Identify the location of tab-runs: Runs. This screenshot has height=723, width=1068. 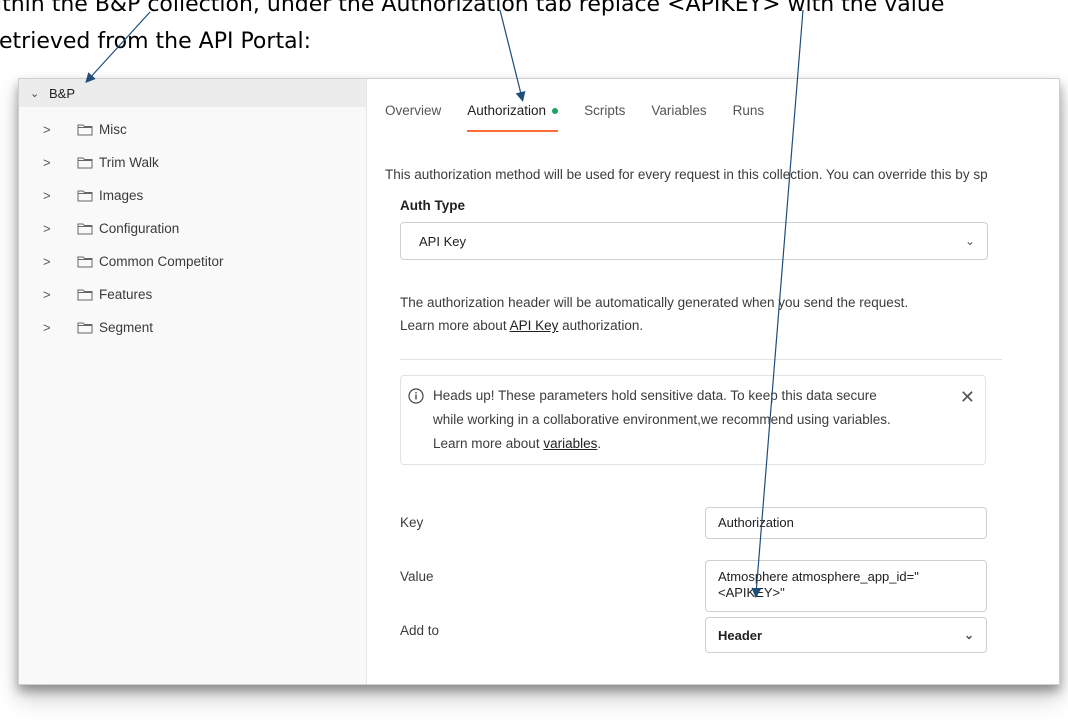
(749, 117).